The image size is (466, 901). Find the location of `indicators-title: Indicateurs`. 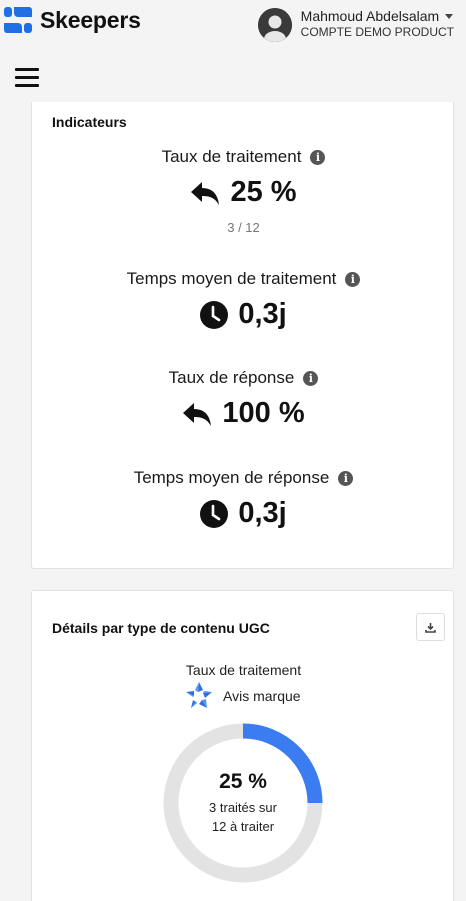

indicators-title: Indicateurs is located at coordinates (89, 122).